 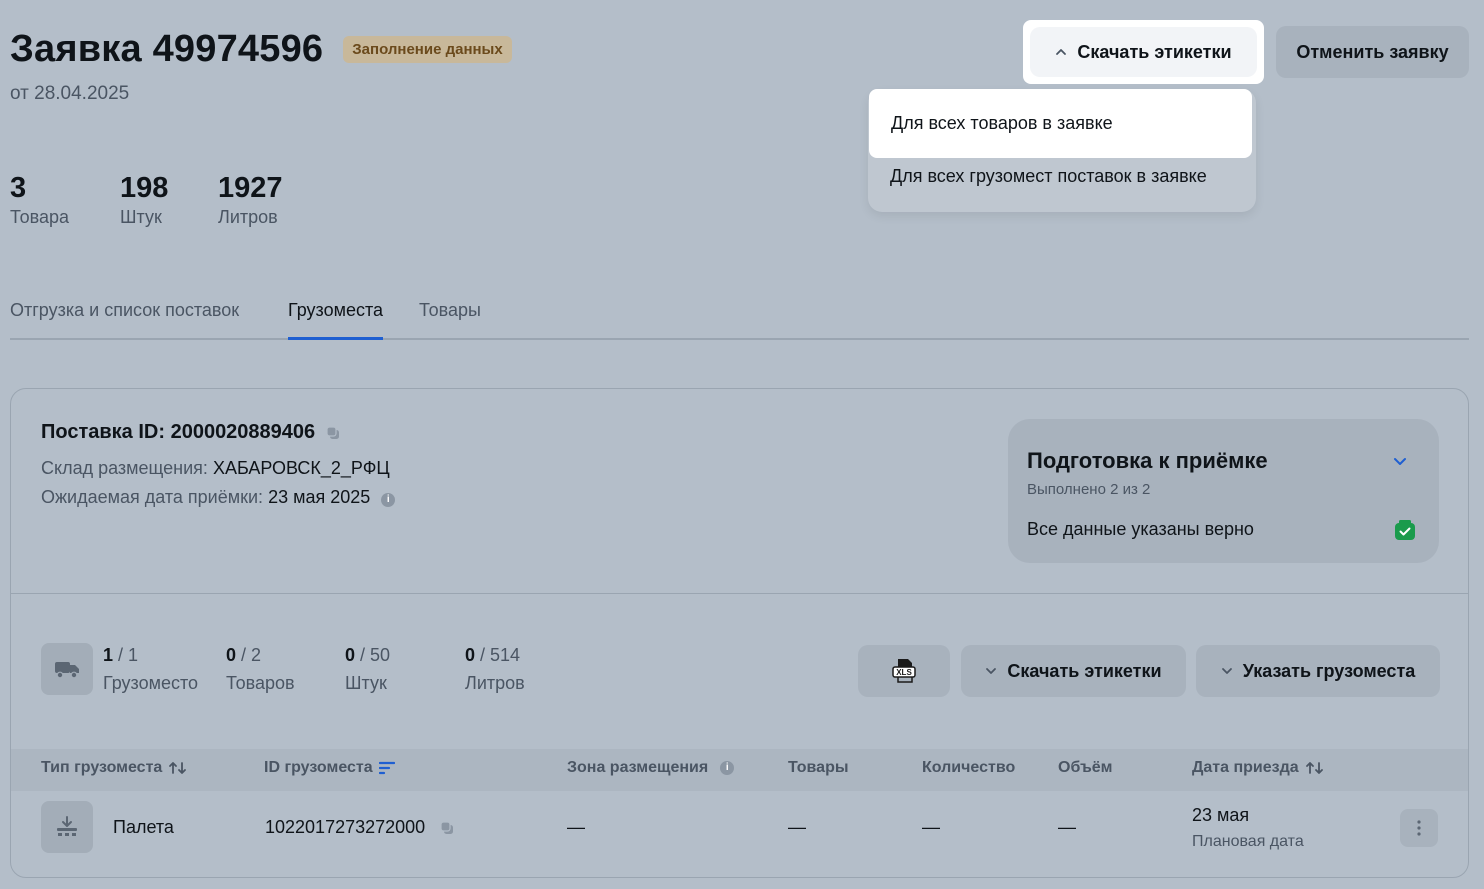 What do you see at coordinates (500, 655) in the screenshot?
I see `counter-total: / 514` at bounding box center [500, 655].